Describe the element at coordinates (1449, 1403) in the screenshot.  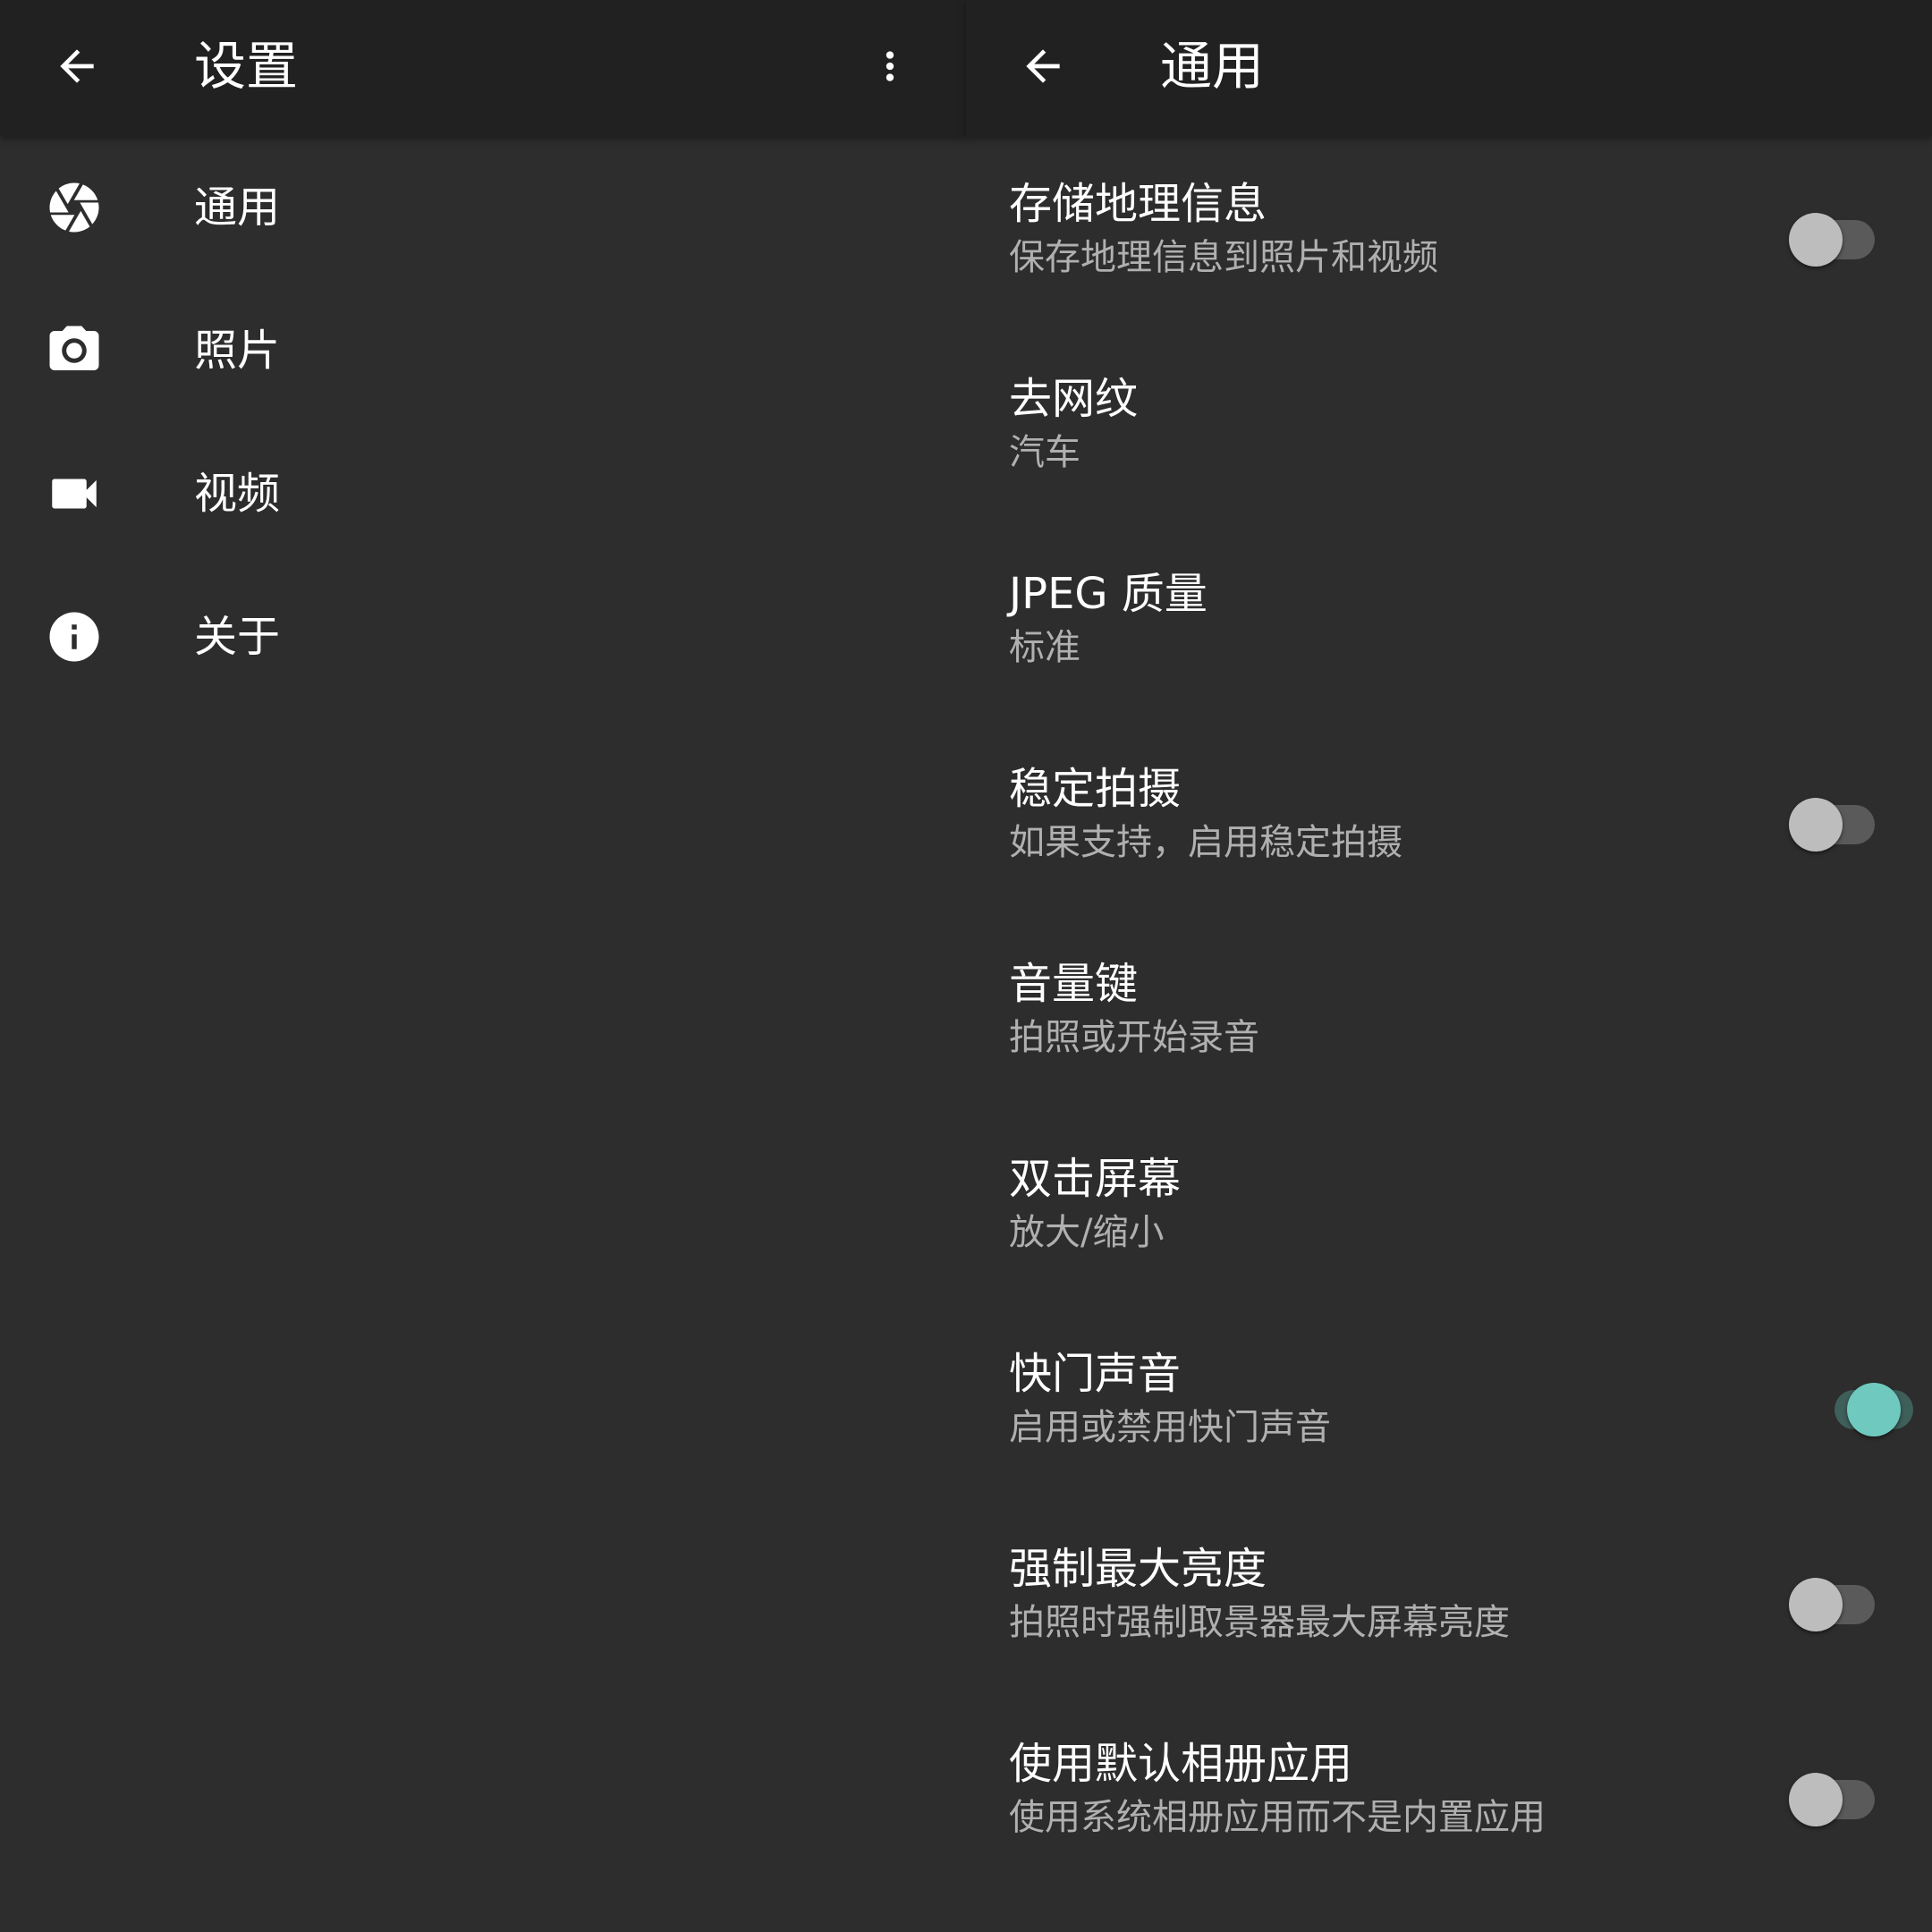
I see `pref-shutter-sound: 快门声音 启用或禁用快门声音` at that location.